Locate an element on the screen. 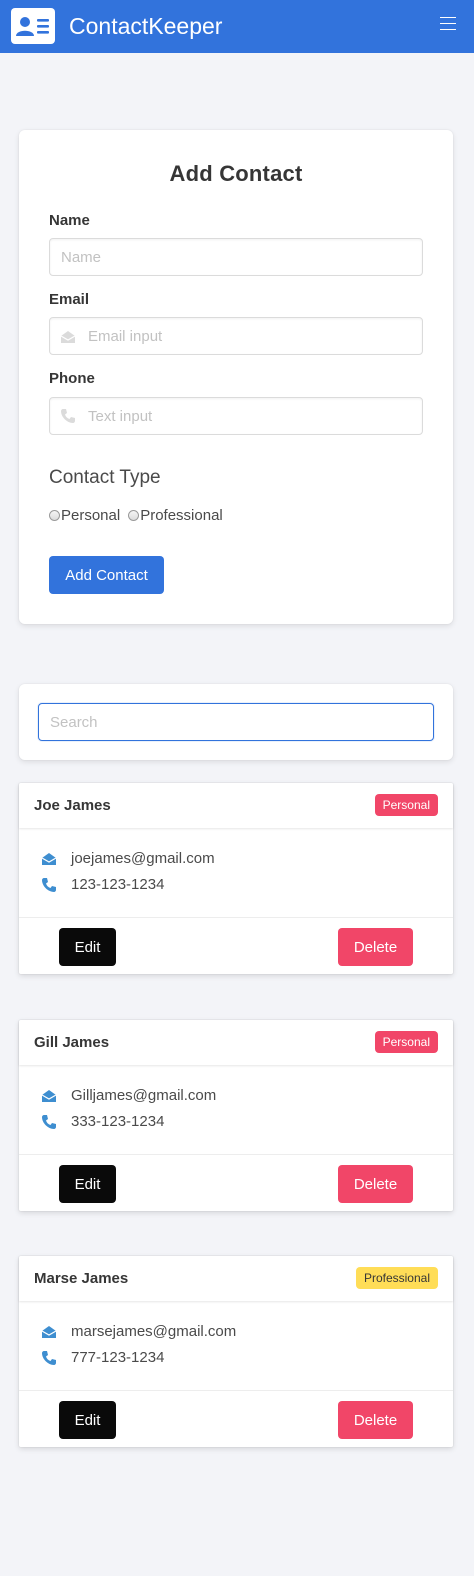 Image resolution: width=474 pixels, height=1576 pixels. radio-professional-label: Professional is located at coordinates (181, 515).